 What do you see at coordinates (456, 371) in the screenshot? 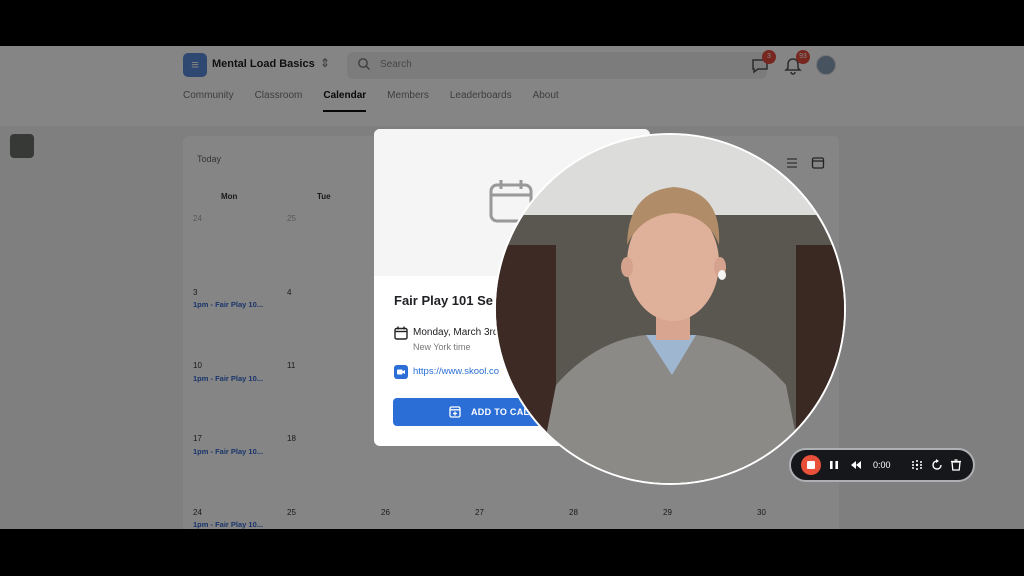
I see `event-link: https://www.skool.co` at bounding box center [456, 371].